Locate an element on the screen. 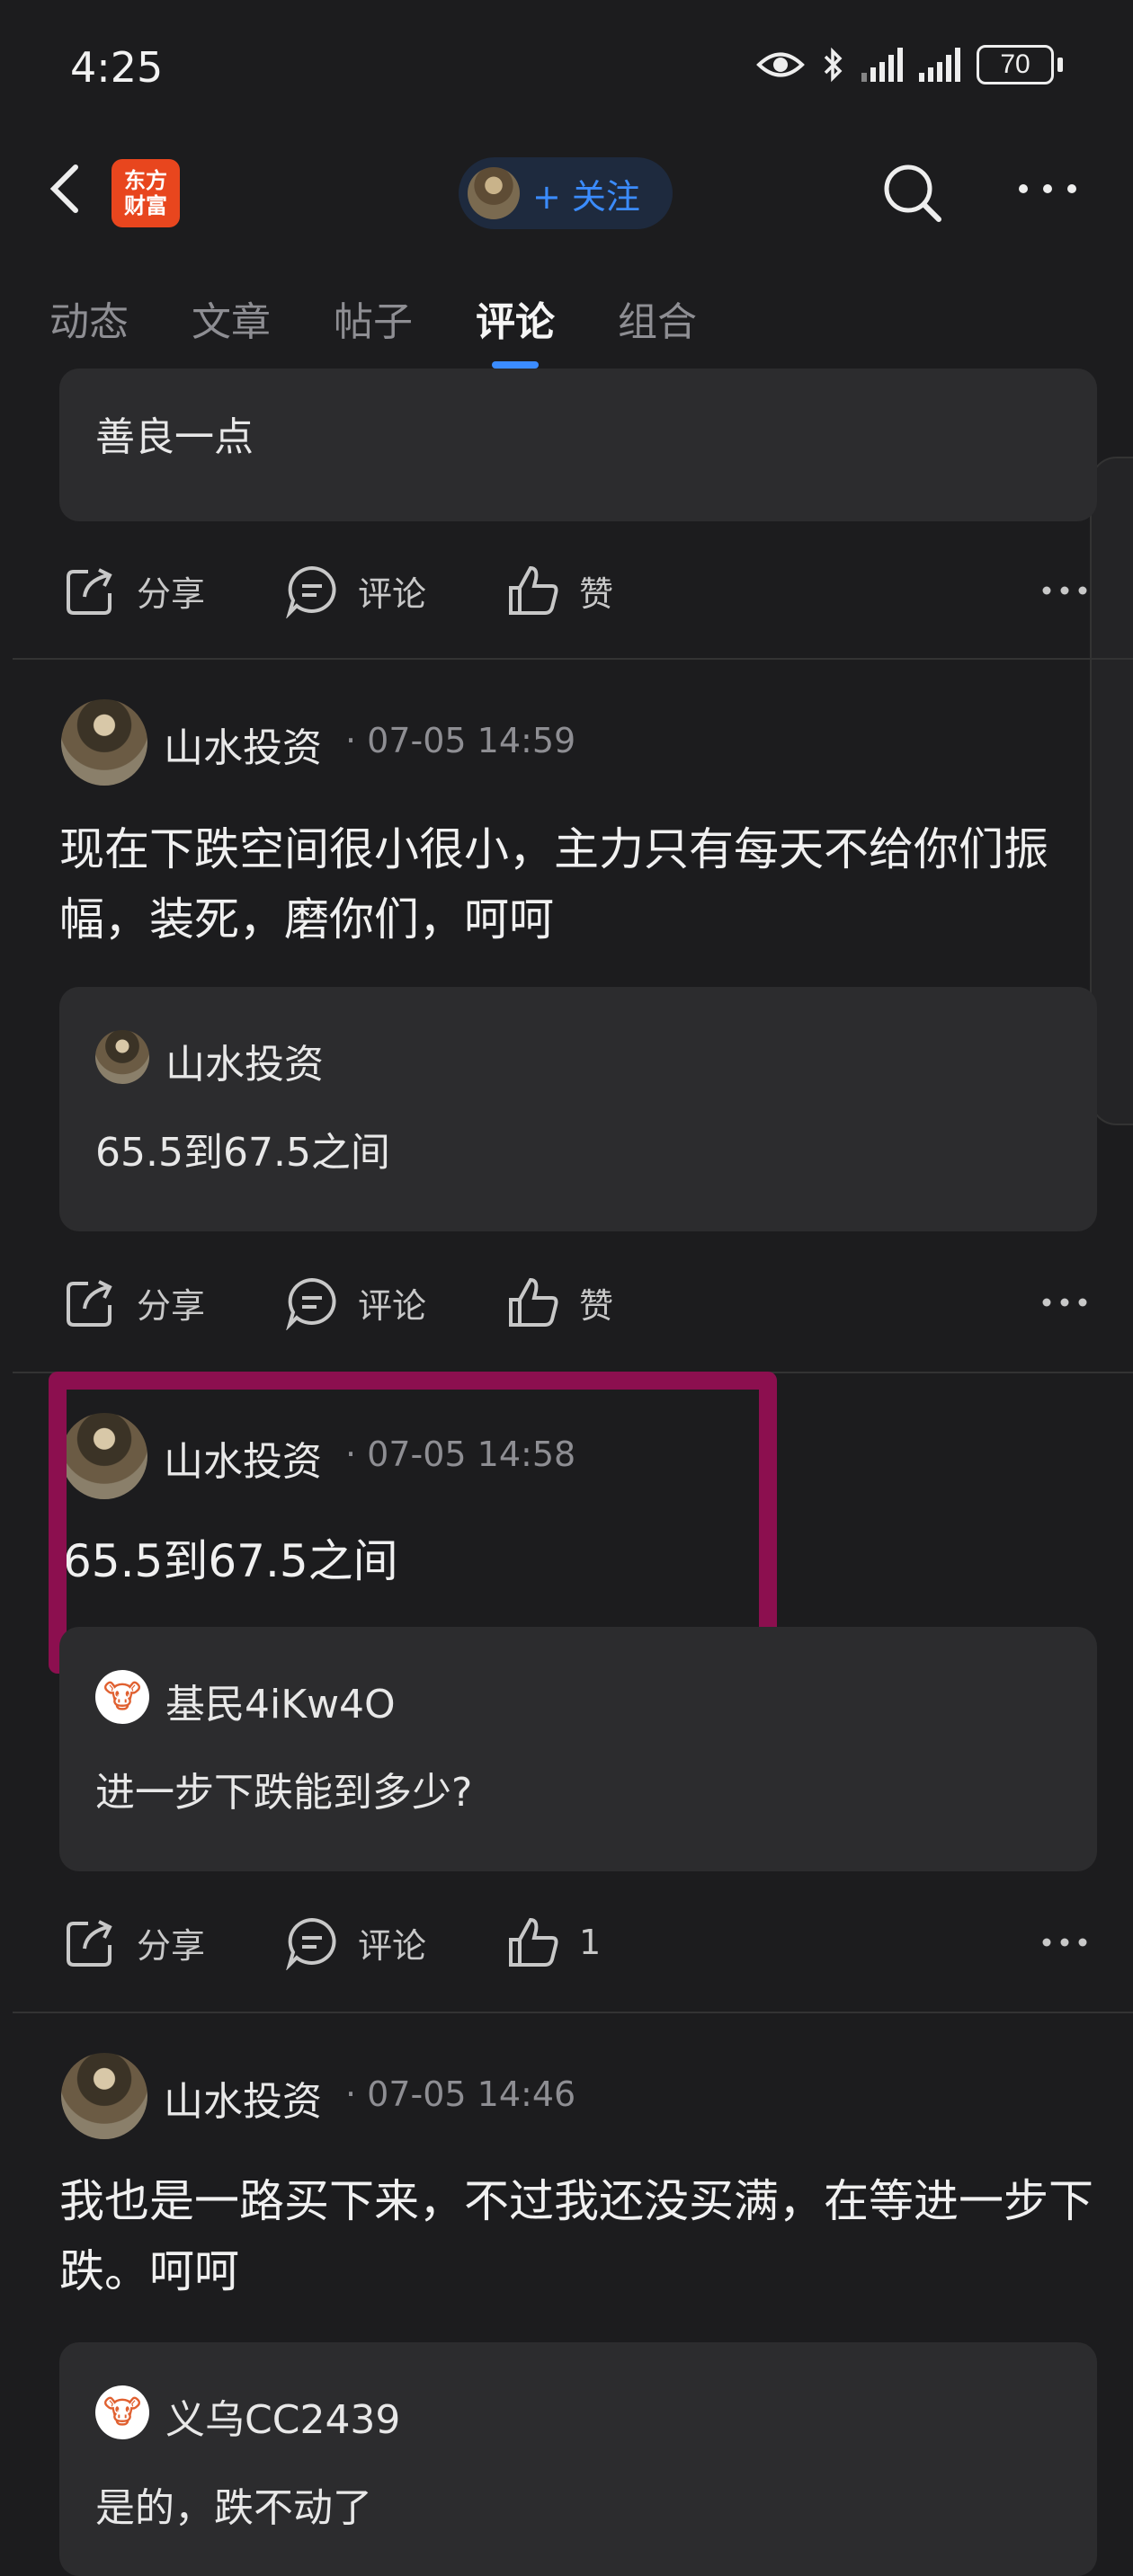 Image resolution: width=1133 pixels, height=2576 pixels. quote-box: 山水投资 65.5到67.5之间 is located at coordinates (578, 1109).